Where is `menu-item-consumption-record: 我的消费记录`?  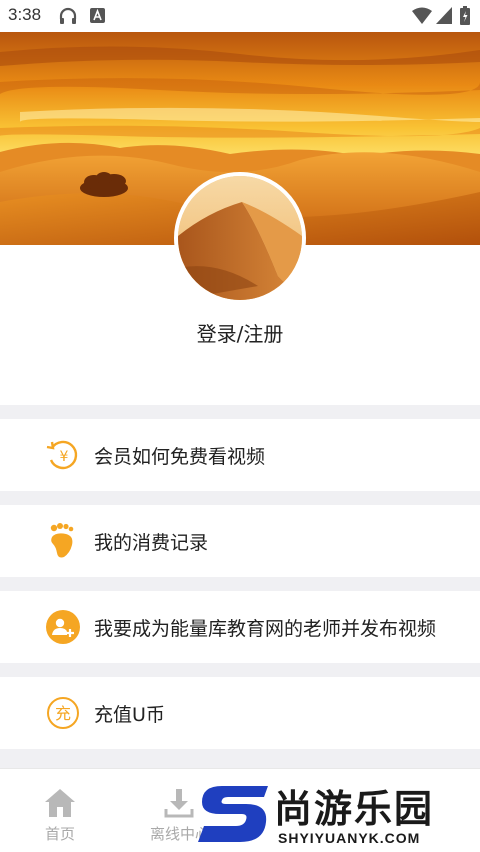
menu-item-consumption-record: 我的消费记录 is located at coordinates (240, 541).